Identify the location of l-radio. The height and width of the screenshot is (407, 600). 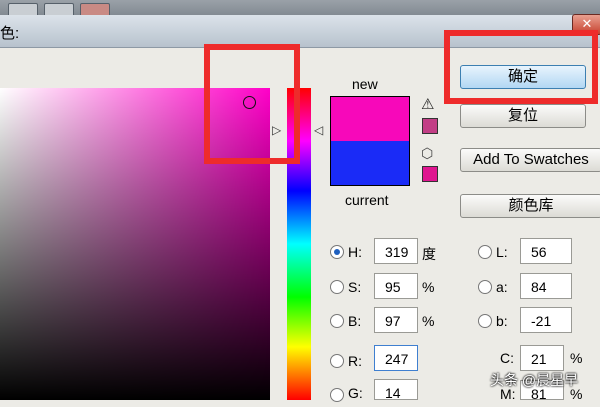
(485, 252).